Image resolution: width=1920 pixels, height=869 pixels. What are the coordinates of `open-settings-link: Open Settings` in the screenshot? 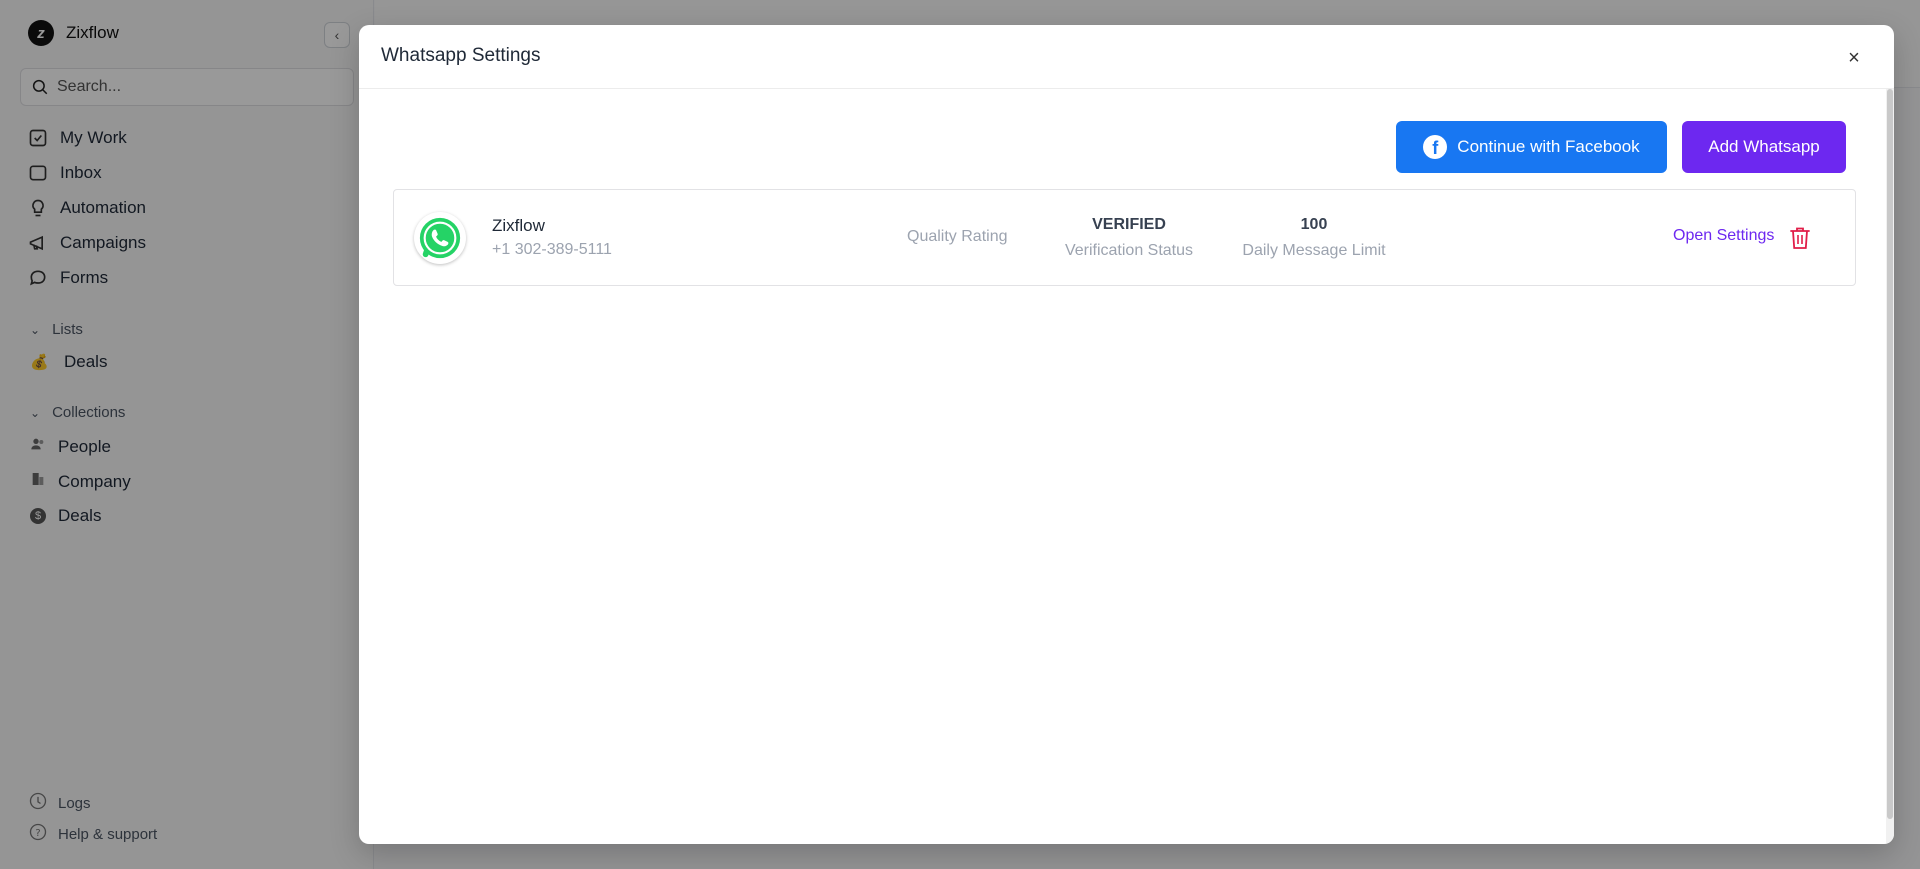 It's located at (1723, 236).